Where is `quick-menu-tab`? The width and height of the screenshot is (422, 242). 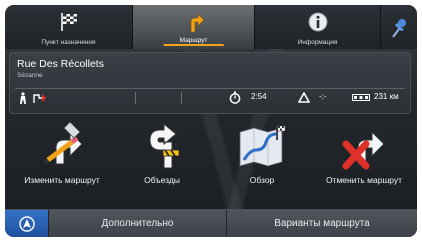 quick-menu-tab is located at coordinates (399, 27).